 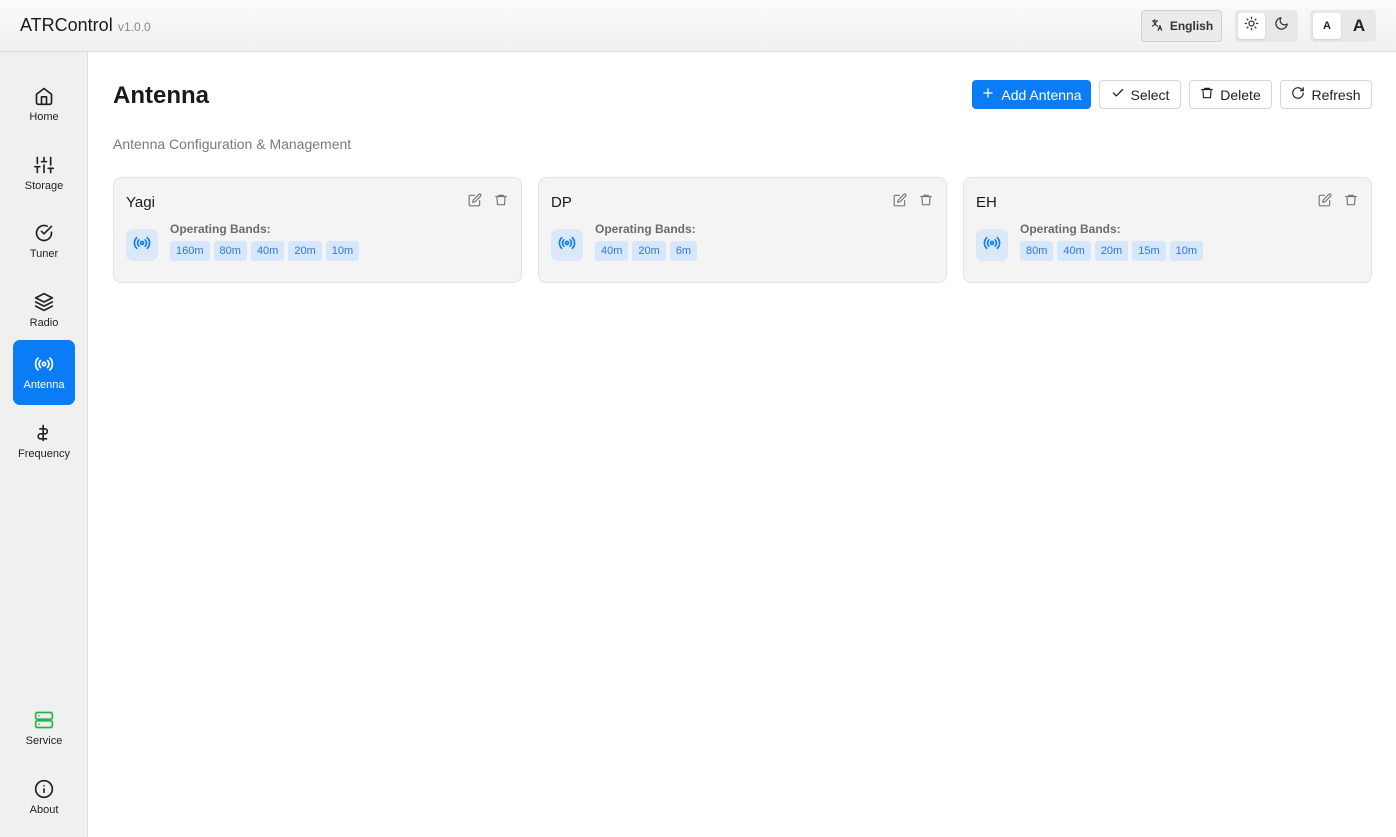 I want to click on band-list: 80m 40m 20m 15m 10m, so click(x=1112, y=251).